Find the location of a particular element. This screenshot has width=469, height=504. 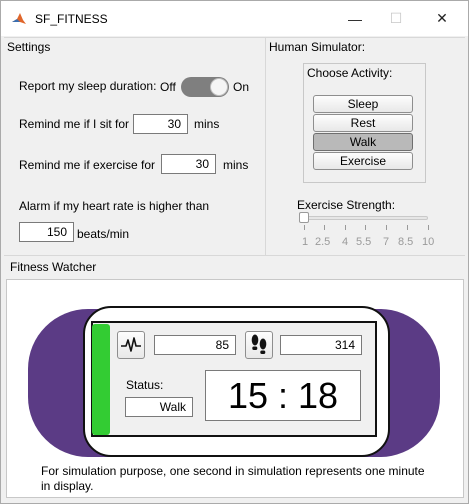

heartbeat-icon is located at coordinates (131, 344).